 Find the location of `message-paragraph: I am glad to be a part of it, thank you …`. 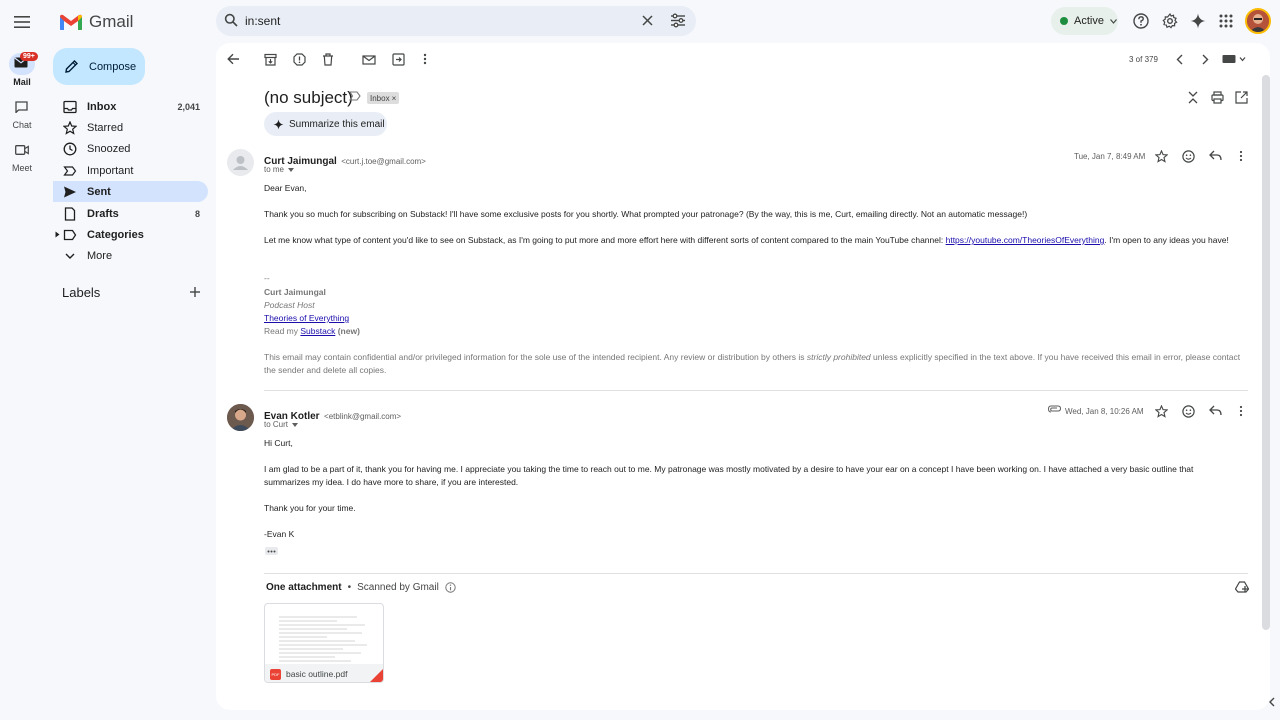

message-paragraph: I am glad to be a part of it, thank you … is located at coordinates (729, 475).